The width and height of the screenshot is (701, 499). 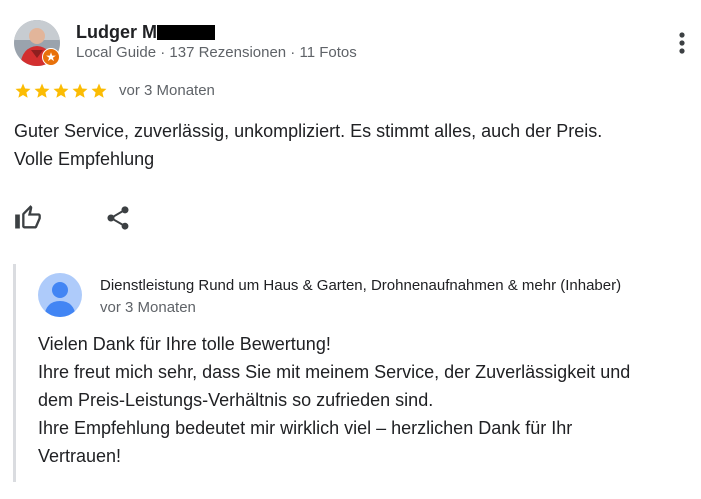 I want to click on star-rating, so click(x=61, y=91).